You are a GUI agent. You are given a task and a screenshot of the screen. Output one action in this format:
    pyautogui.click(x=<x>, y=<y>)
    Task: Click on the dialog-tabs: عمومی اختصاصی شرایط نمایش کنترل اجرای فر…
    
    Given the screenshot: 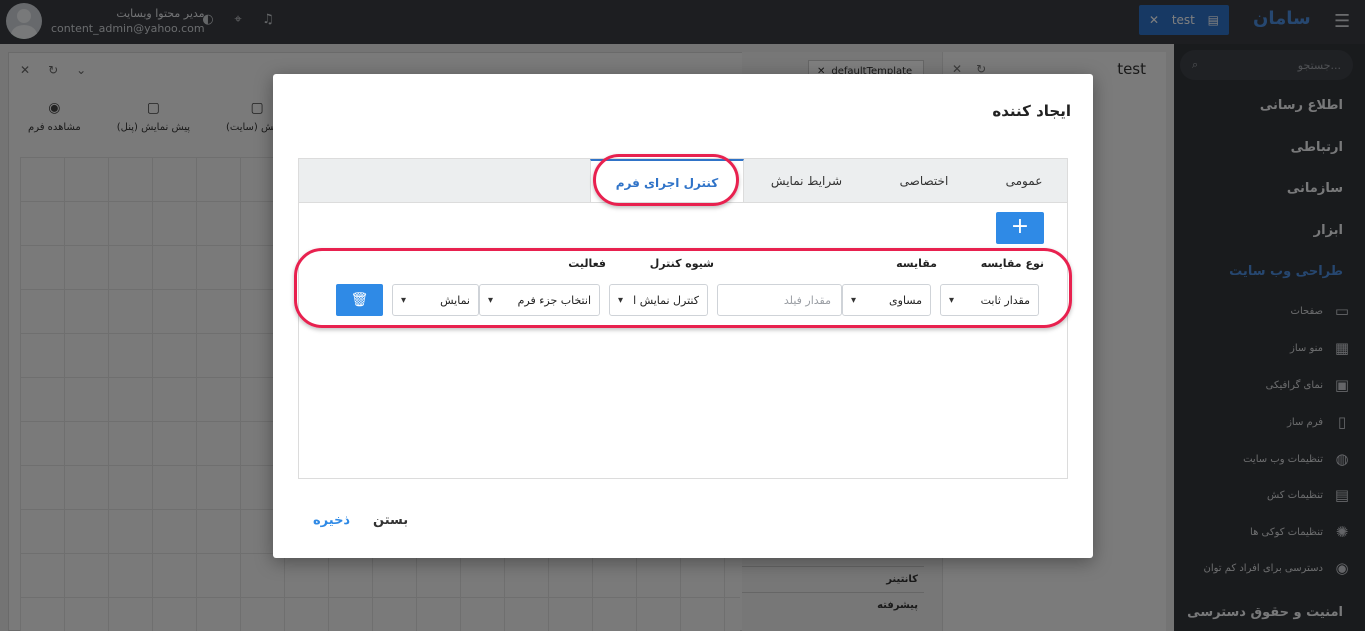 What is the action you would take?
    pyautogui.click(x=683, y=181)
    